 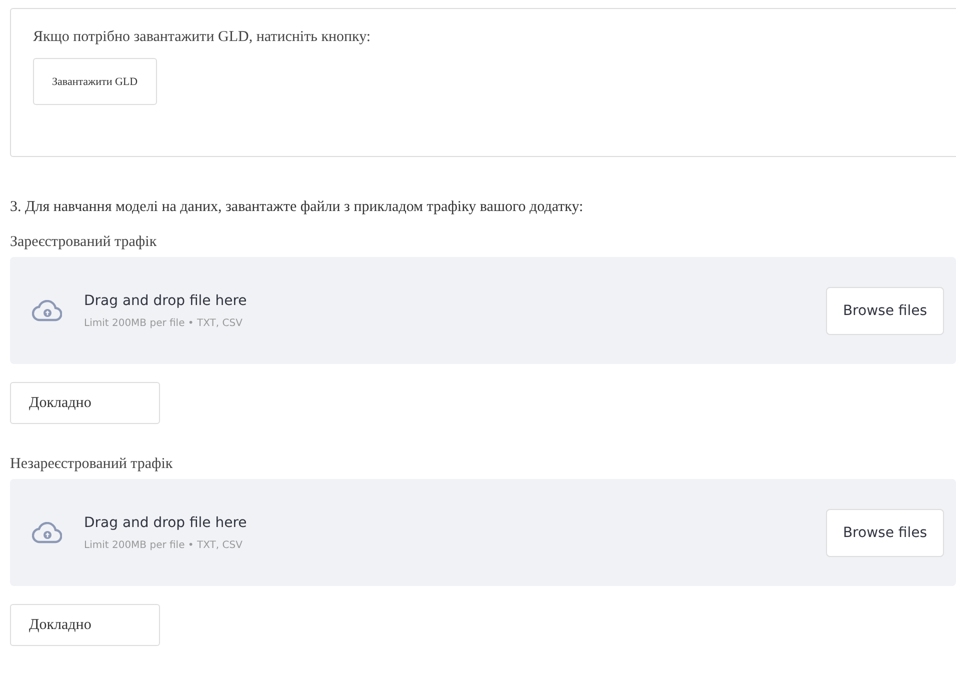 I want to click on uploader-label: Незареєстрований трафік, so click(x=92, y=464).